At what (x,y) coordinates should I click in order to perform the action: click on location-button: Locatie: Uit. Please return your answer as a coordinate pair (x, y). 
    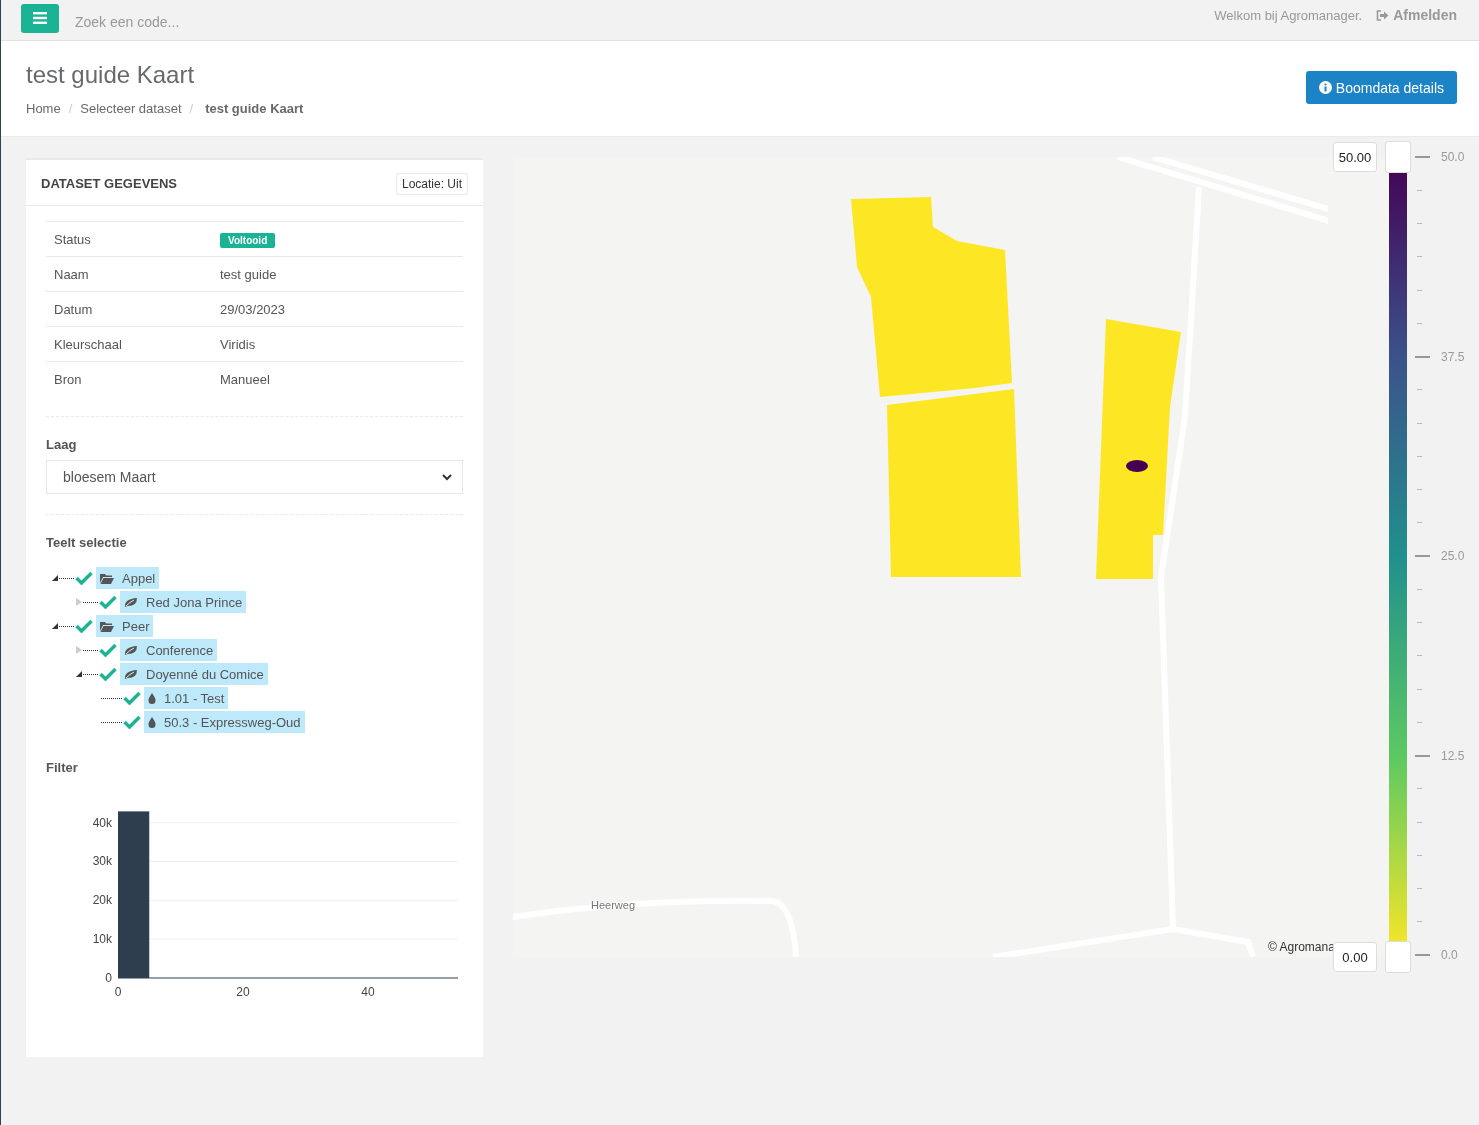
    Looking at the image, I should click on (431, 183).